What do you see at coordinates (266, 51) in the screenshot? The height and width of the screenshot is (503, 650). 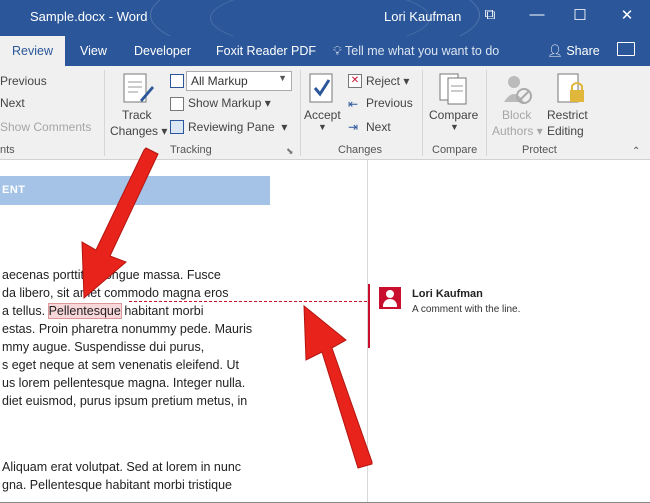 I see `tab-foxit-reader-pdf: Foxit Reader PDF` at bounding box center [266, 51].